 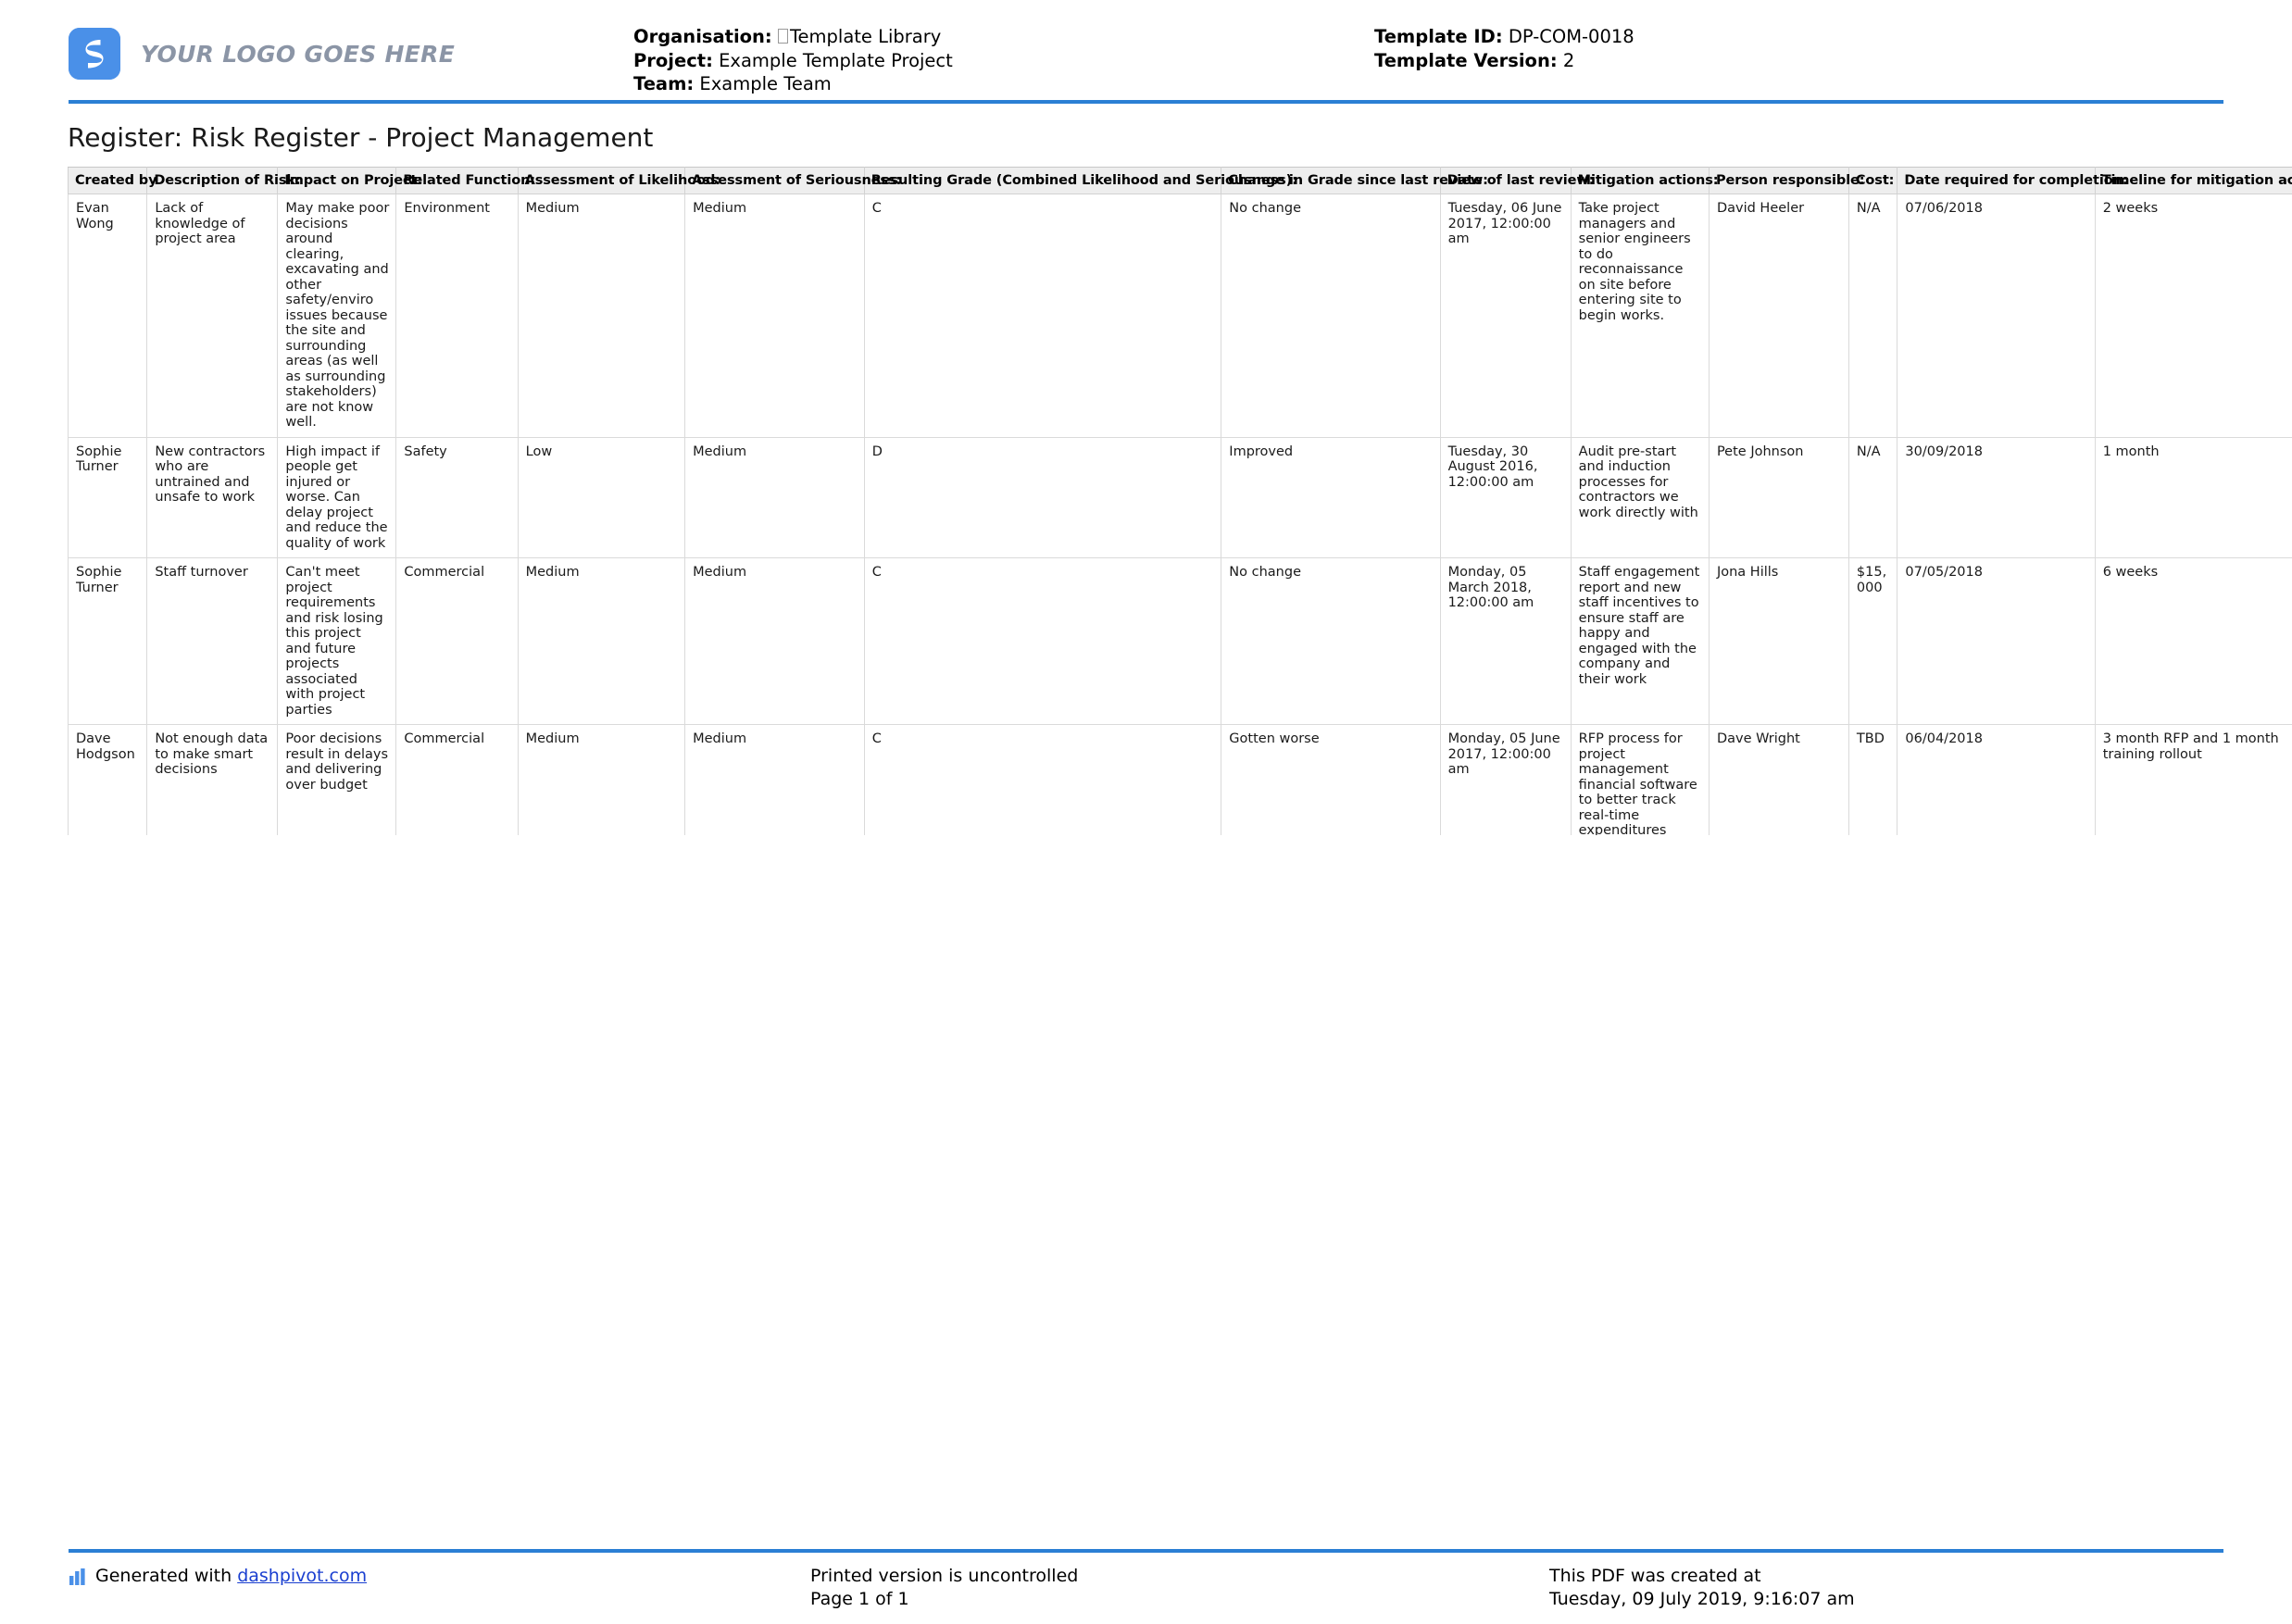 I want to click on col-header-created-by: Created by, so click(x=112, y=180).